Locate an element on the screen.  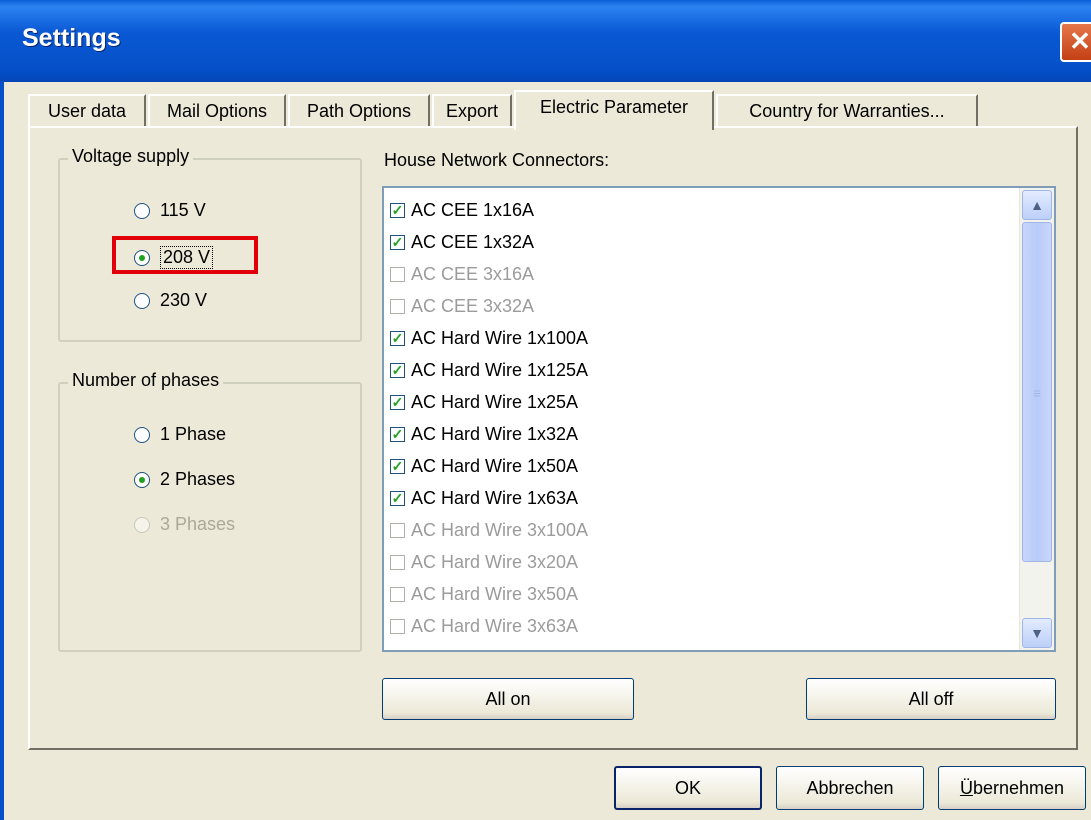
cancel-button: Abbrechen is located at coordinates (850, 788).